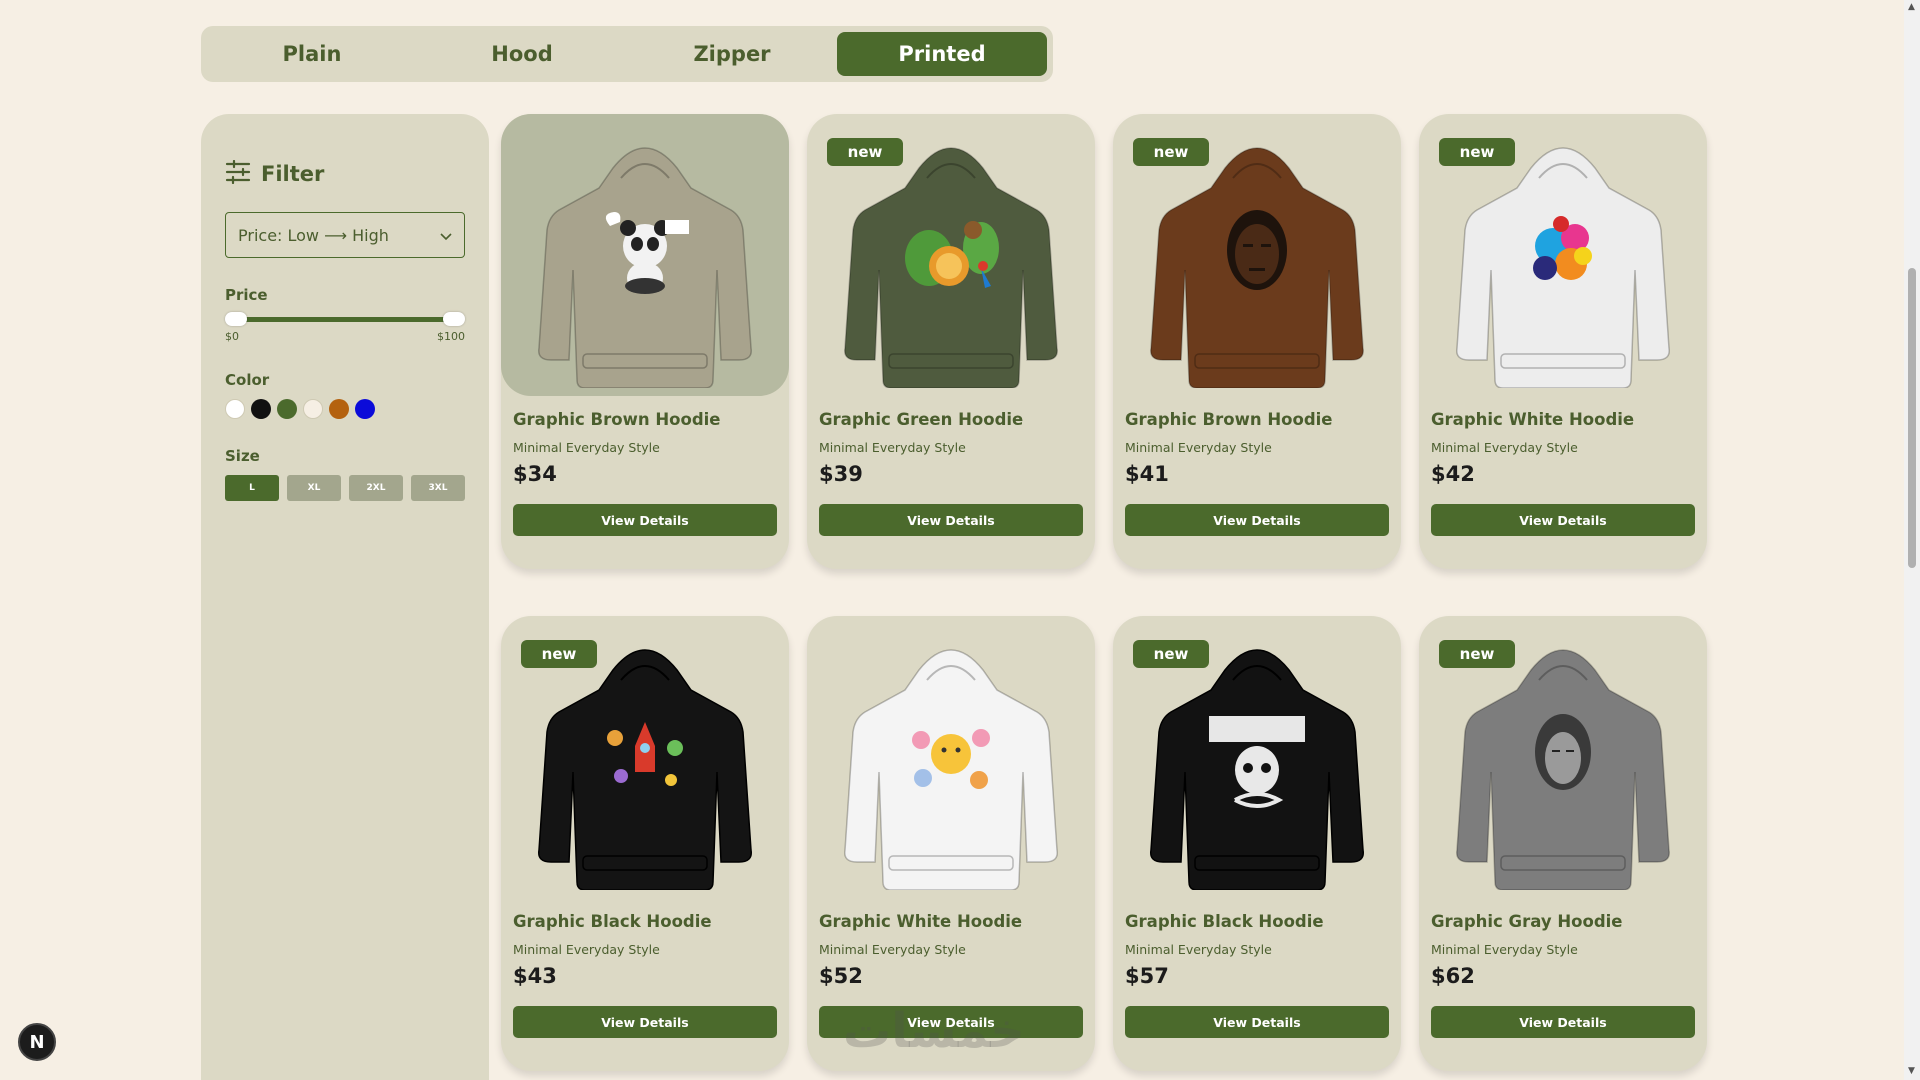 The image size is (1920, 1080). I want to click on price-slider-max-handle, so click(454, 319).